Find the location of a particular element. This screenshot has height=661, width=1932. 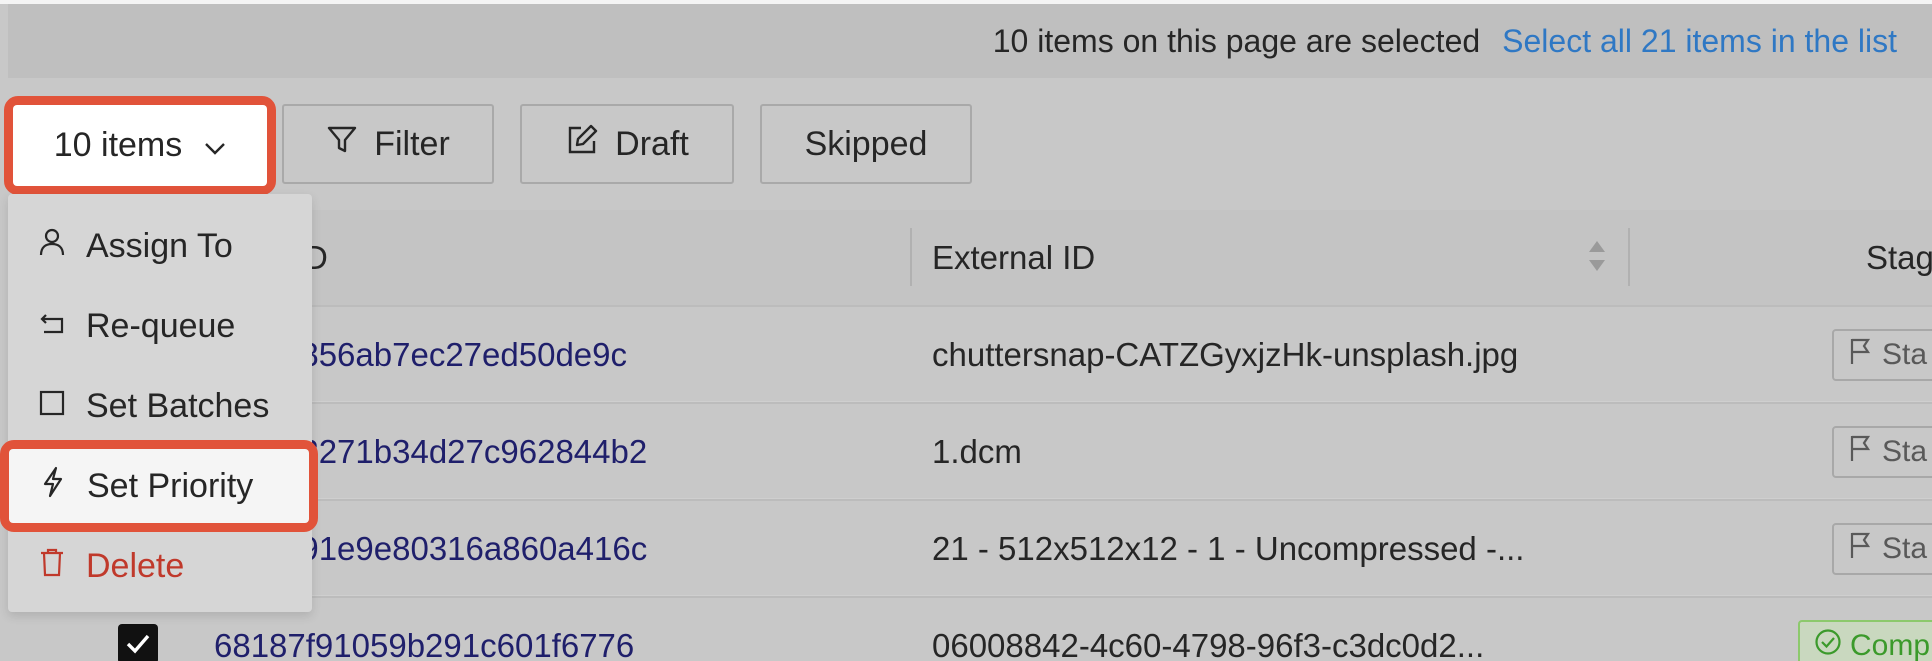

menu-item-set-priority: Set Priority is located at coordinates (159, 486).